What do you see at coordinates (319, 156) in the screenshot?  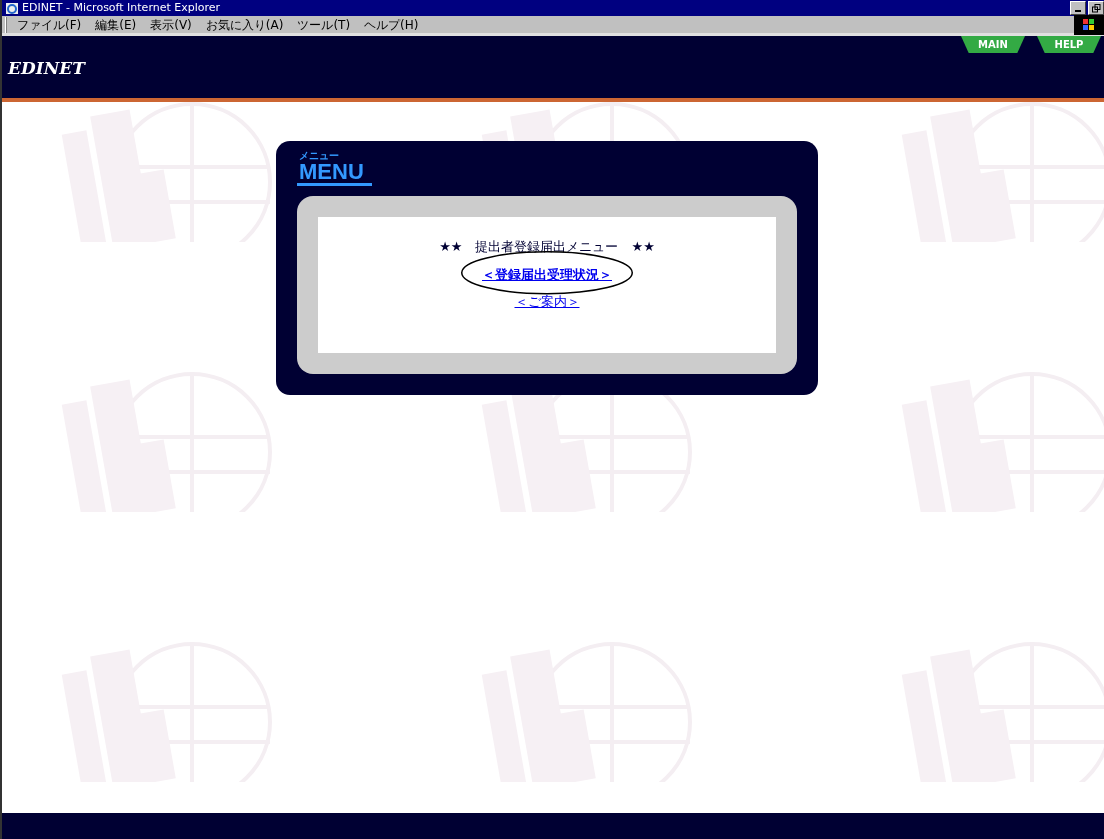 I see `menu-caption-ruby: メニュー` at bounding box center [319, 156].